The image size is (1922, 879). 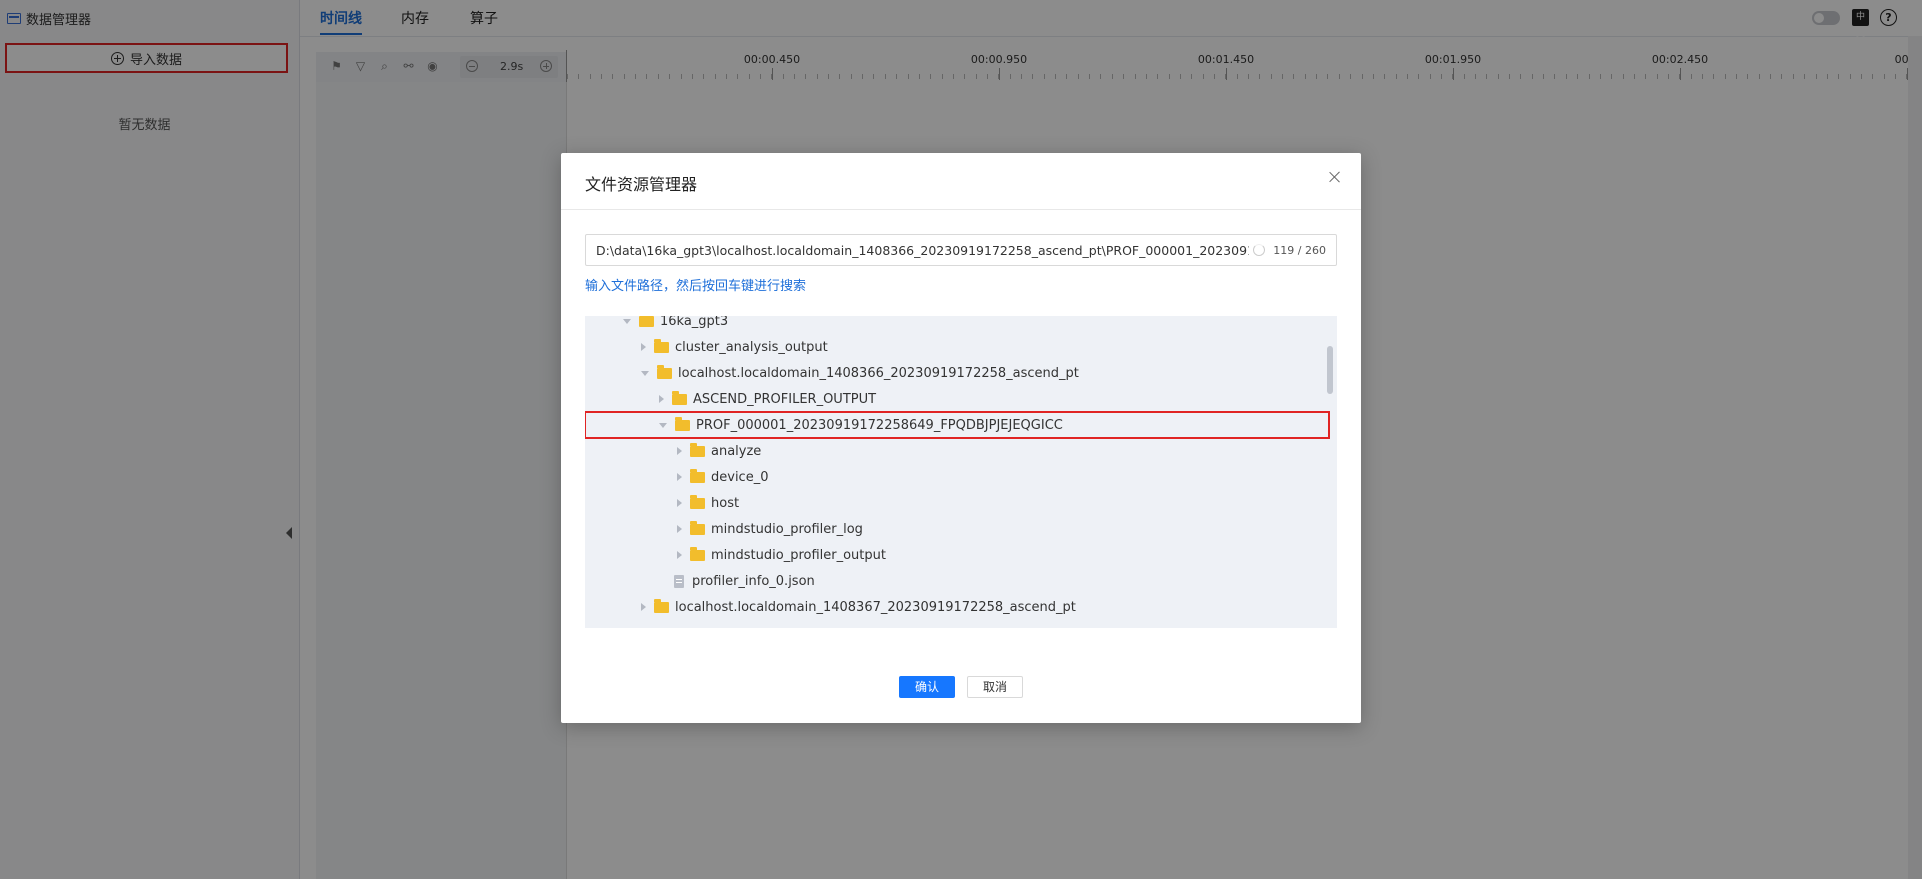 I want to click on tree-scrollbar-thumb, so click(x=1330, y=370).